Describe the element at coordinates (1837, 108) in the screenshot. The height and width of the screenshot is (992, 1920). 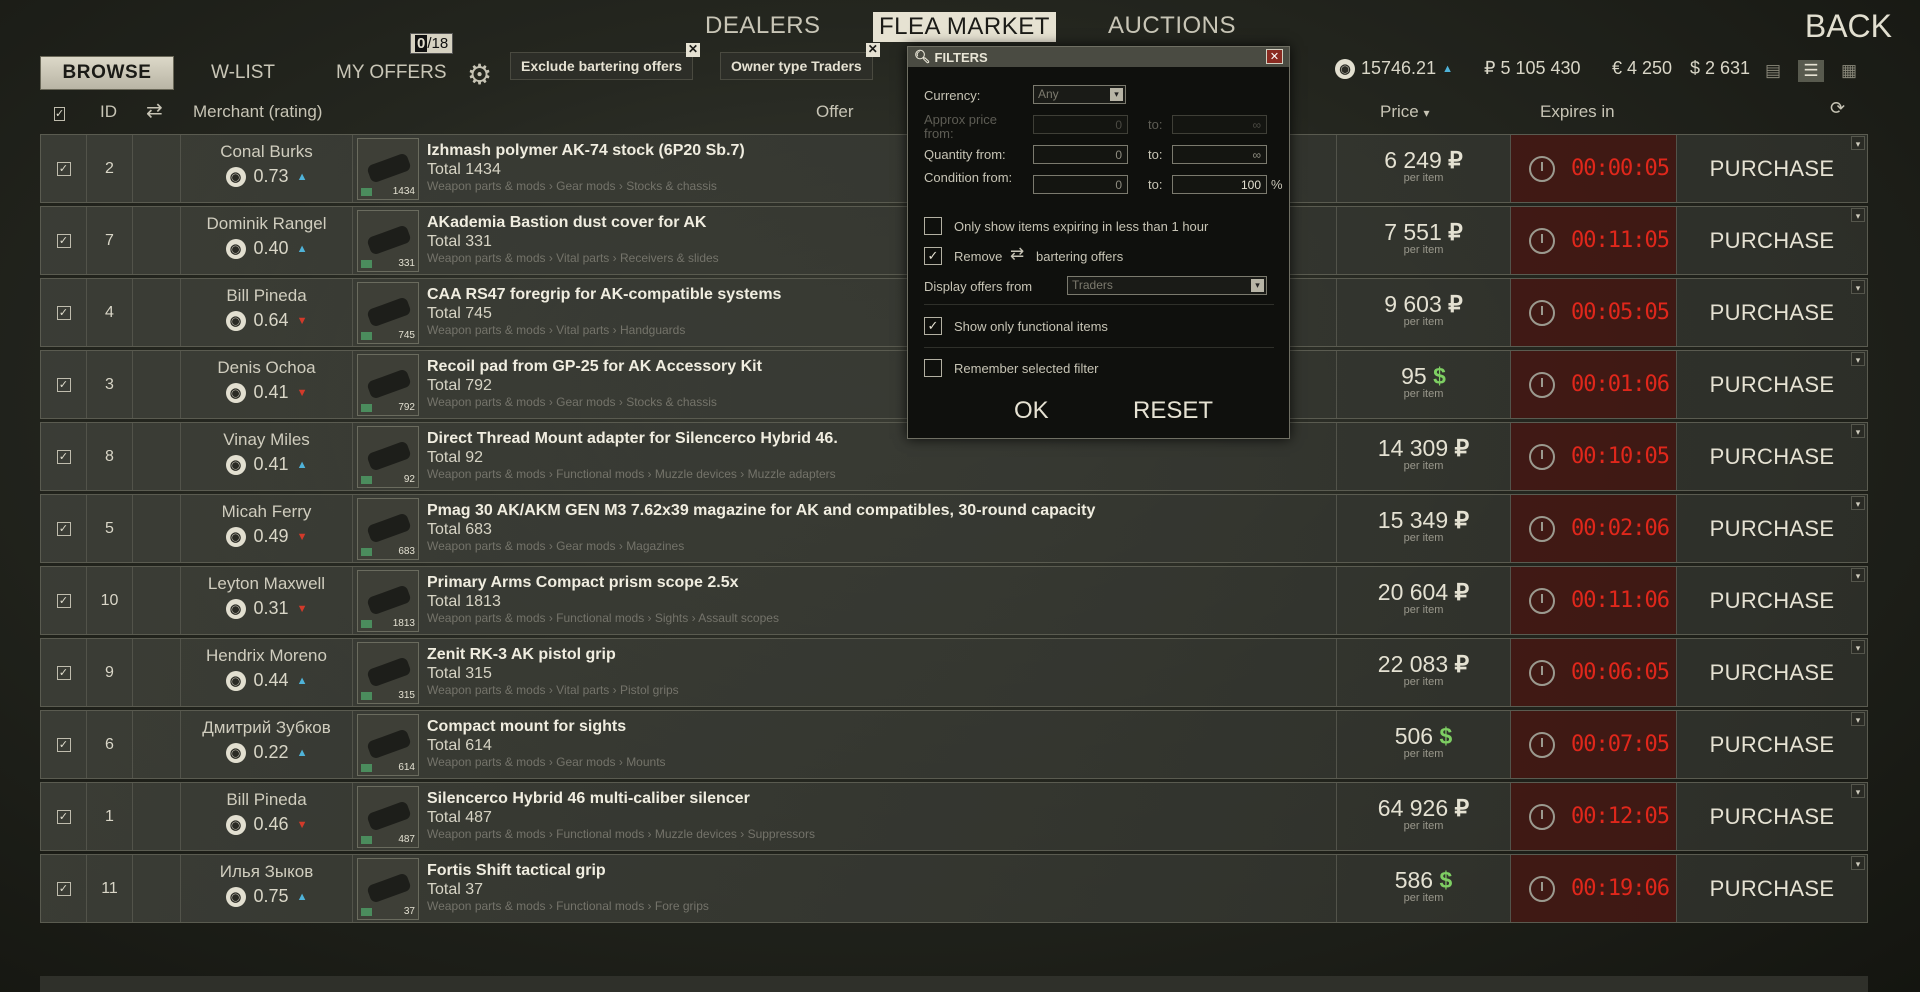
I see `refresh-icon: ⟳` at that location.